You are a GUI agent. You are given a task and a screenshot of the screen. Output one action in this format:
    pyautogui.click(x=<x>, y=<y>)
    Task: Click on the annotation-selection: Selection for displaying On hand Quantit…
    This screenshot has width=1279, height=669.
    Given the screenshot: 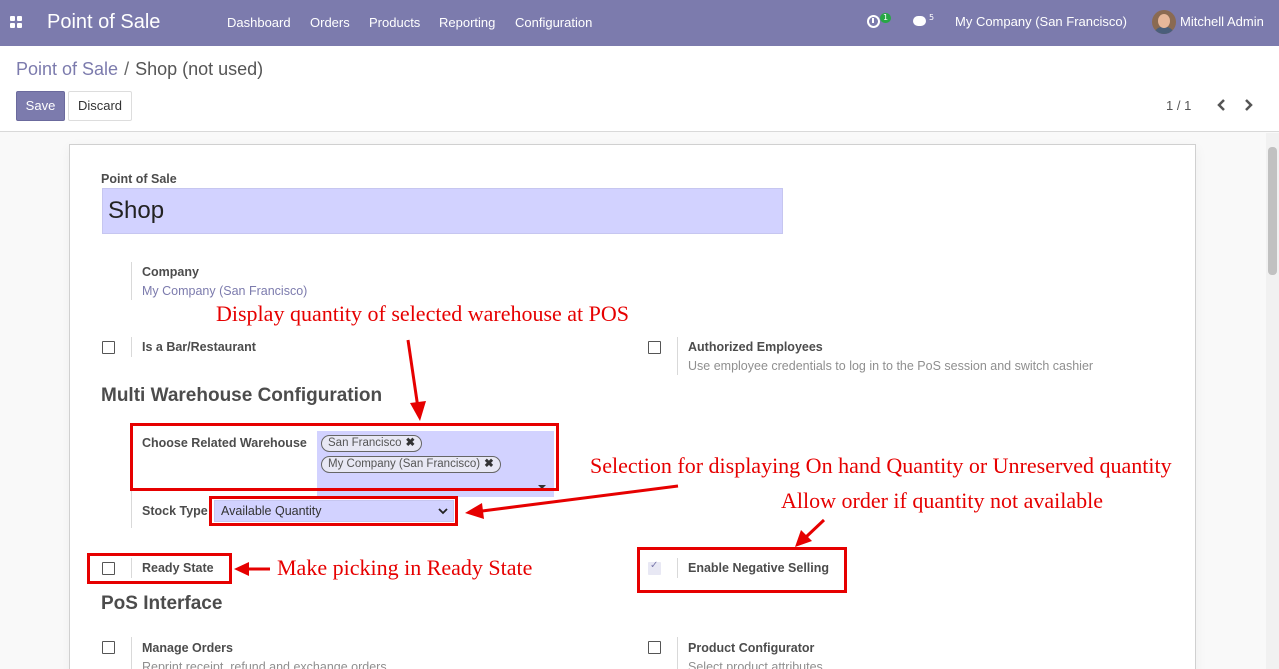 What is the action you would take?
    pyautogui.click(x=881, y=465)
    